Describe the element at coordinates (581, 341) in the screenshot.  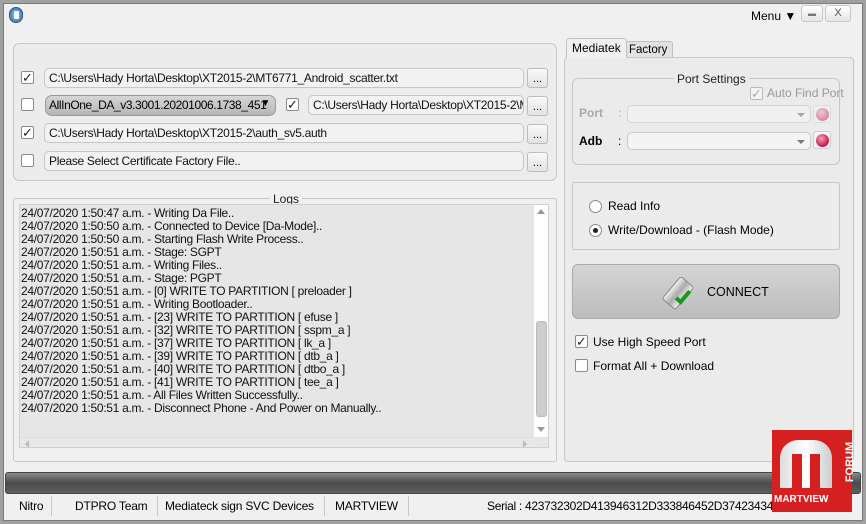
I see `high-speed-port-checkbox: ✓` at that location.